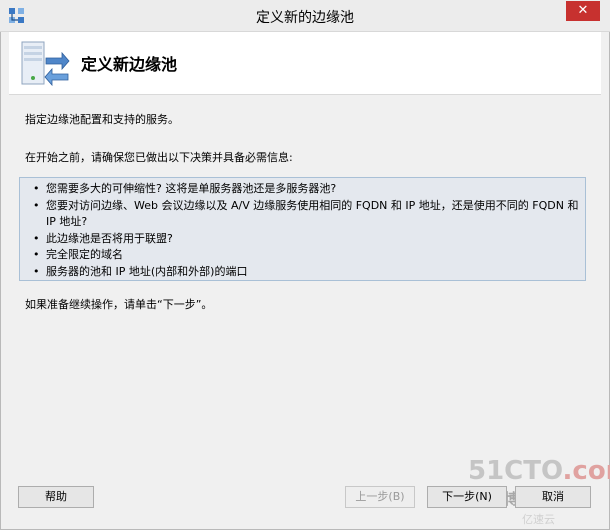 The height and width of the screenshot is (530, 610). Describe the element at coordinates (305, 149) in the screenshot. I see `content-area: 指定边缘池配置和支持的服务。 在开始之前，请确保您已做出以下决策并具备必需信息:` at that location.